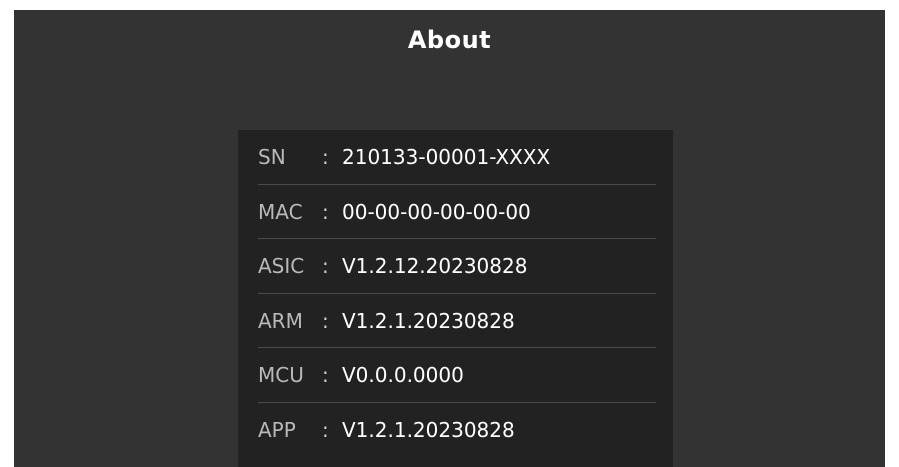 The height and width of the screenshot is (467, 899). What do you see at coordinates (281, 266) in the screenshot?
I see `asic-label: ASIC` at bounding box center [281, 266].